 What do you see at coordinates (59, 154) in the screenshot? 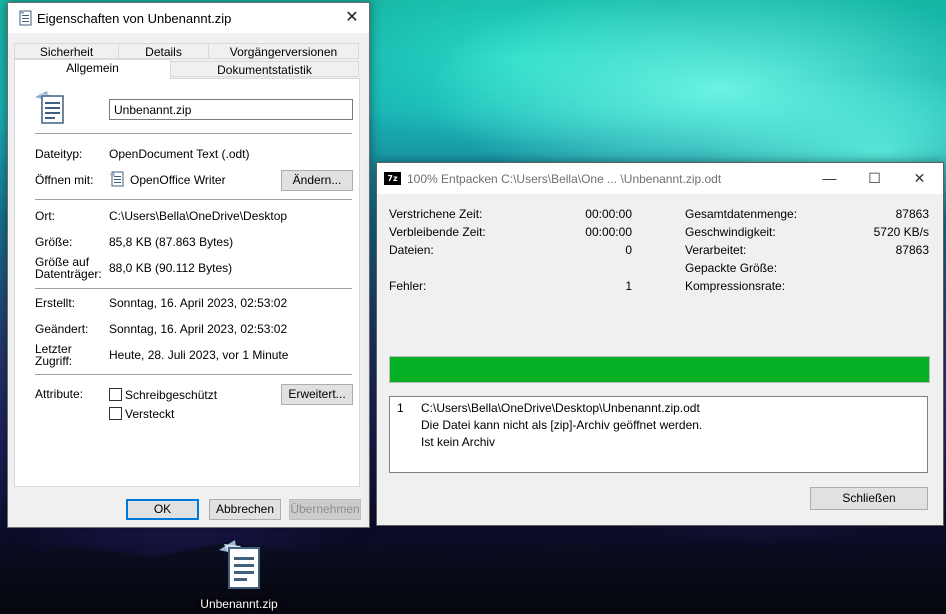
I see `filetype-label: Dateityp:` at bounding box center [59, 154].